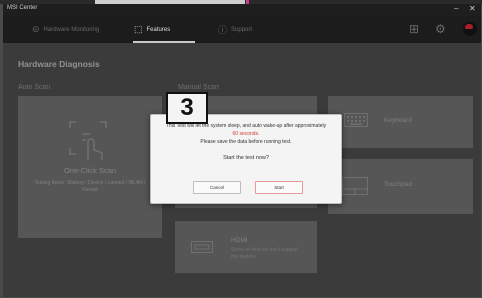 The image size is (482, 298). I want to click on close-button: ✕, so click(472, 8).